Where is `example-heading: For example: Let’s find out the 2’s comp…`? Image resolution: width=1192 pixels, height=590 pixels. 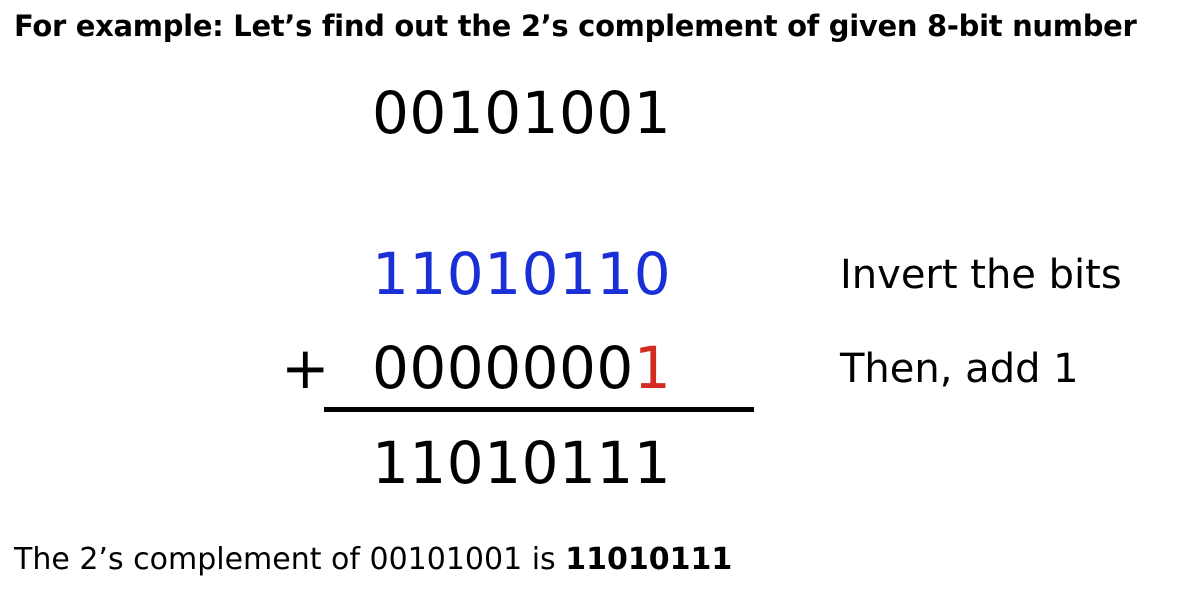 example-heading: For example: Let’s find out the 2’s comp… is located at coordinates (575, 26).